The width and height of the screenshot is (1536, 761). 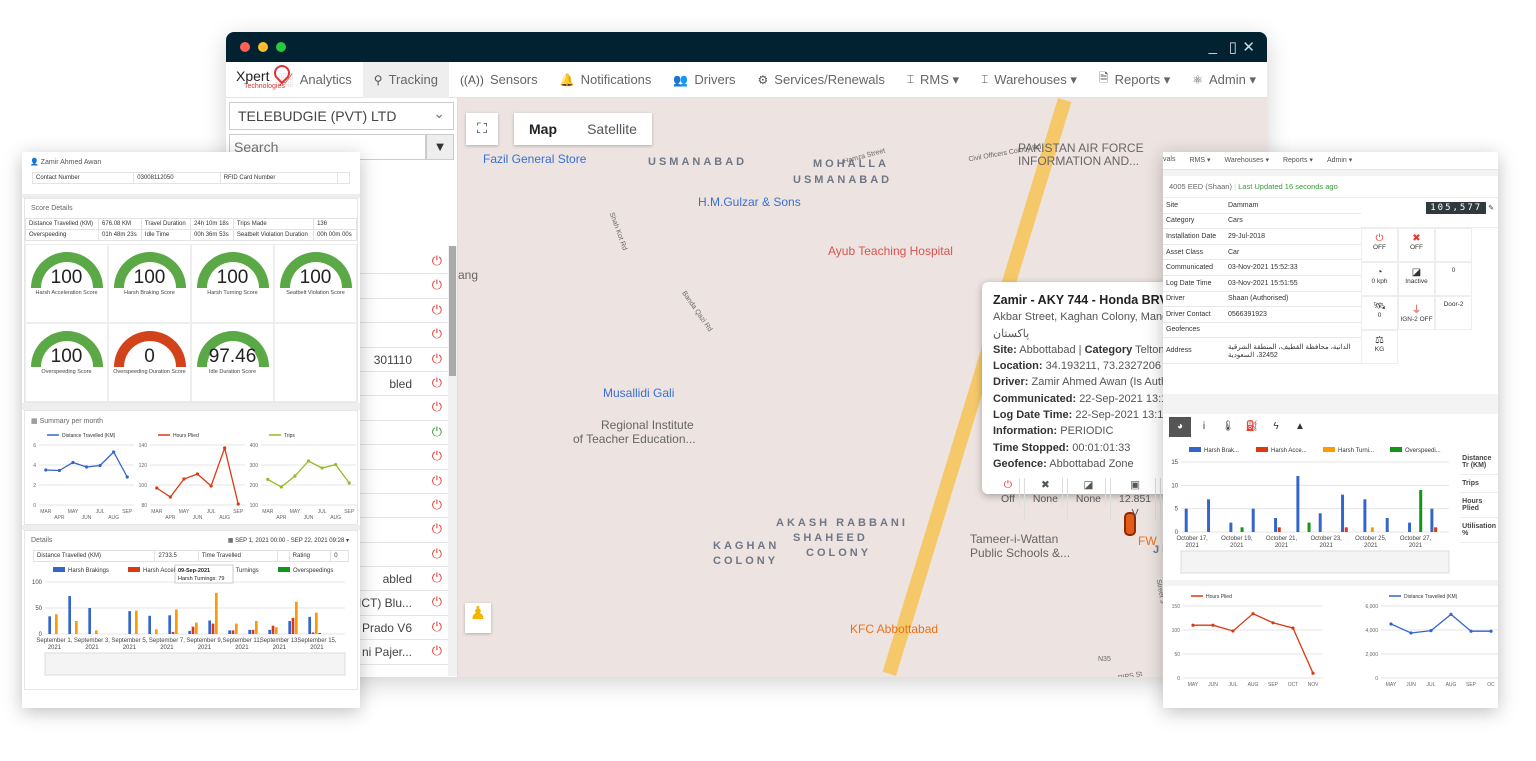 I want to click on x-tick-label: OCT, so click(x=1293, y=685).